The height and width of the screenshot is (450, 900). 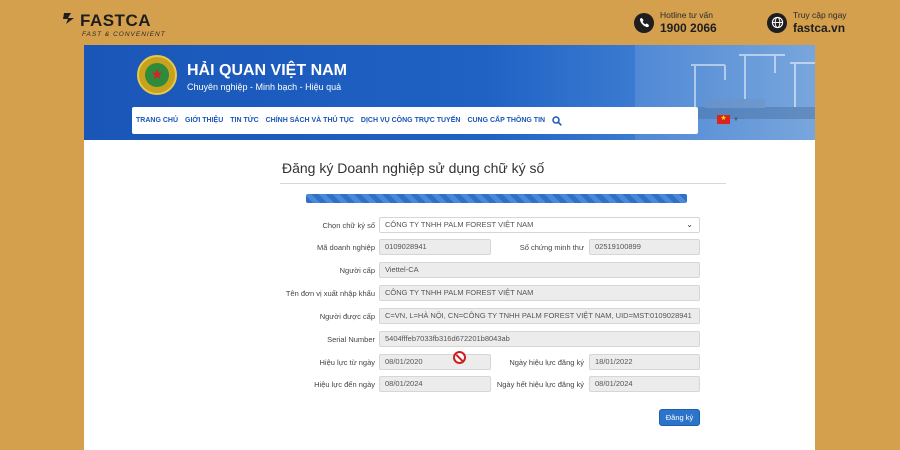 I want to click on language-selector: ★ ▼, so click(x=728, y=119).